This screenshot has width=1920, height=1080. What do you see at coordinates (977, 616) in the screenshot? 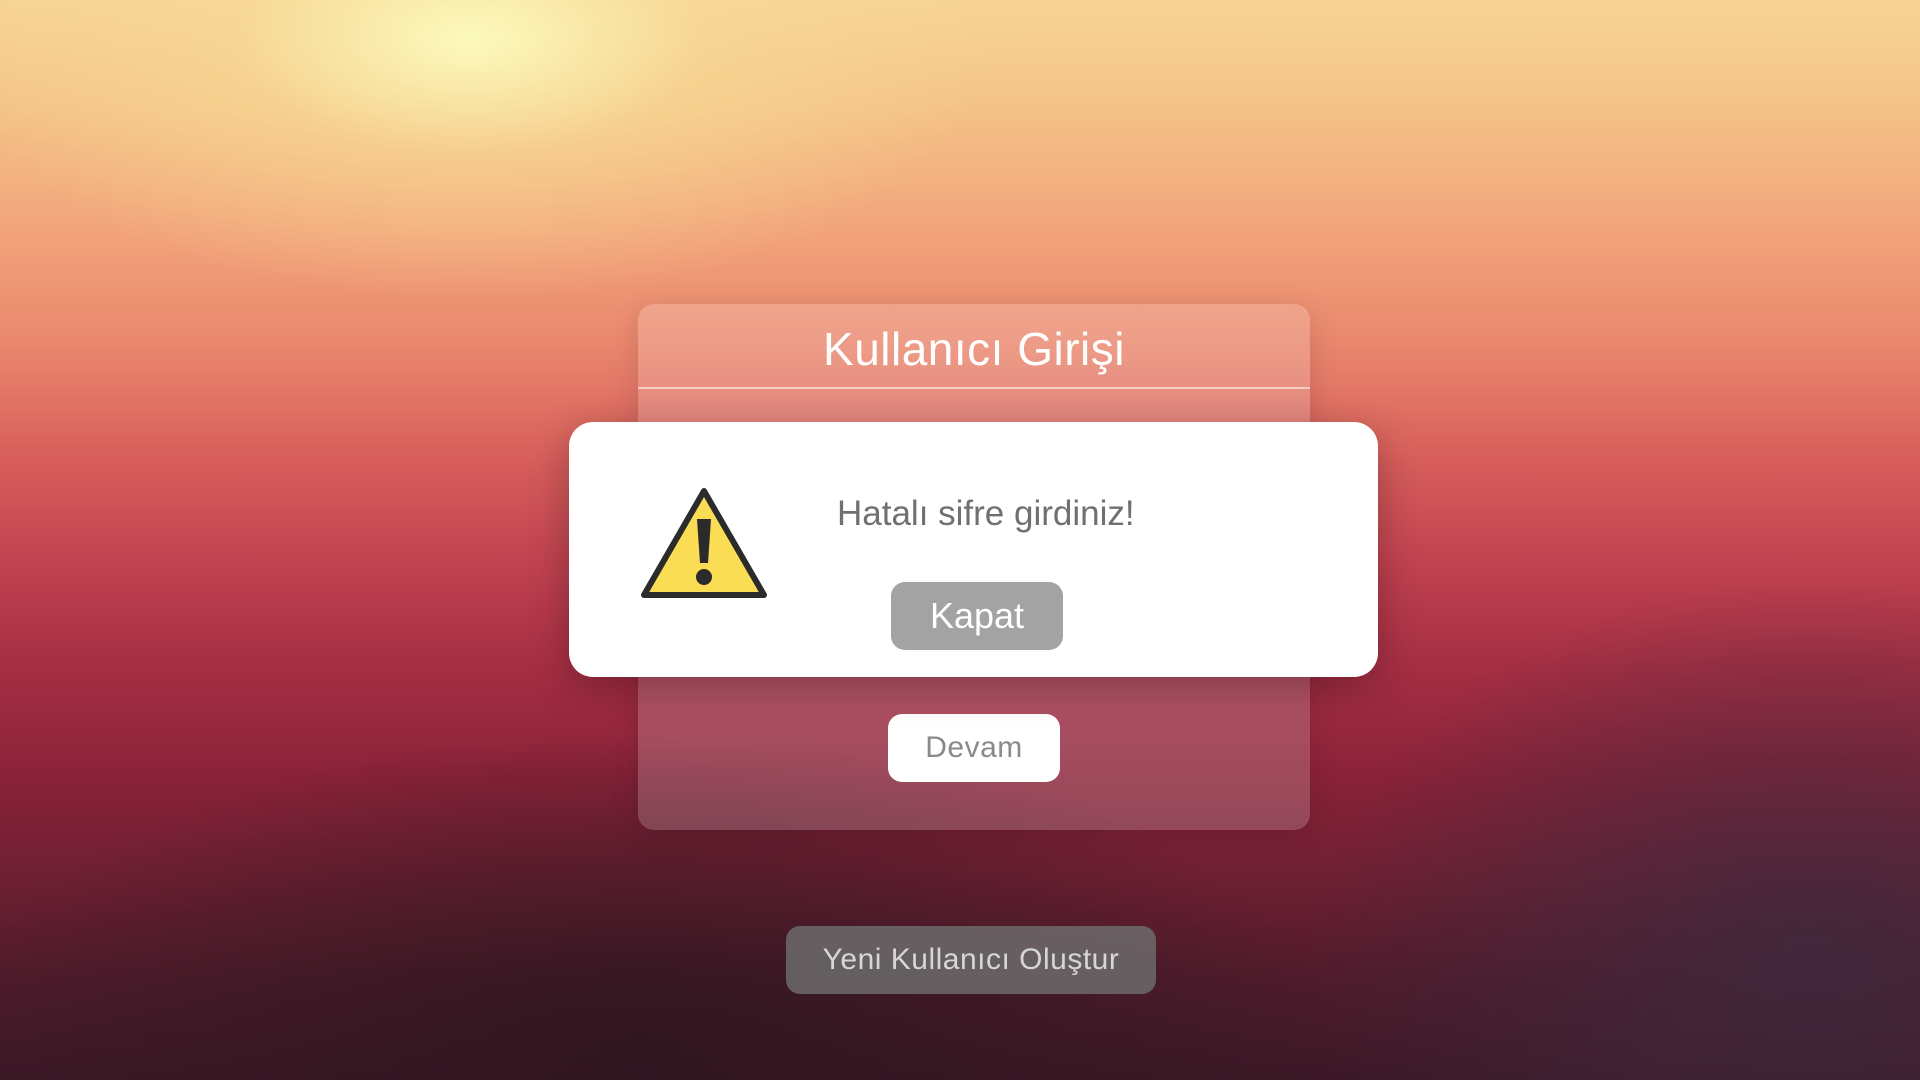
I see `close-button: Kapat` at bounding box center [977, 616].